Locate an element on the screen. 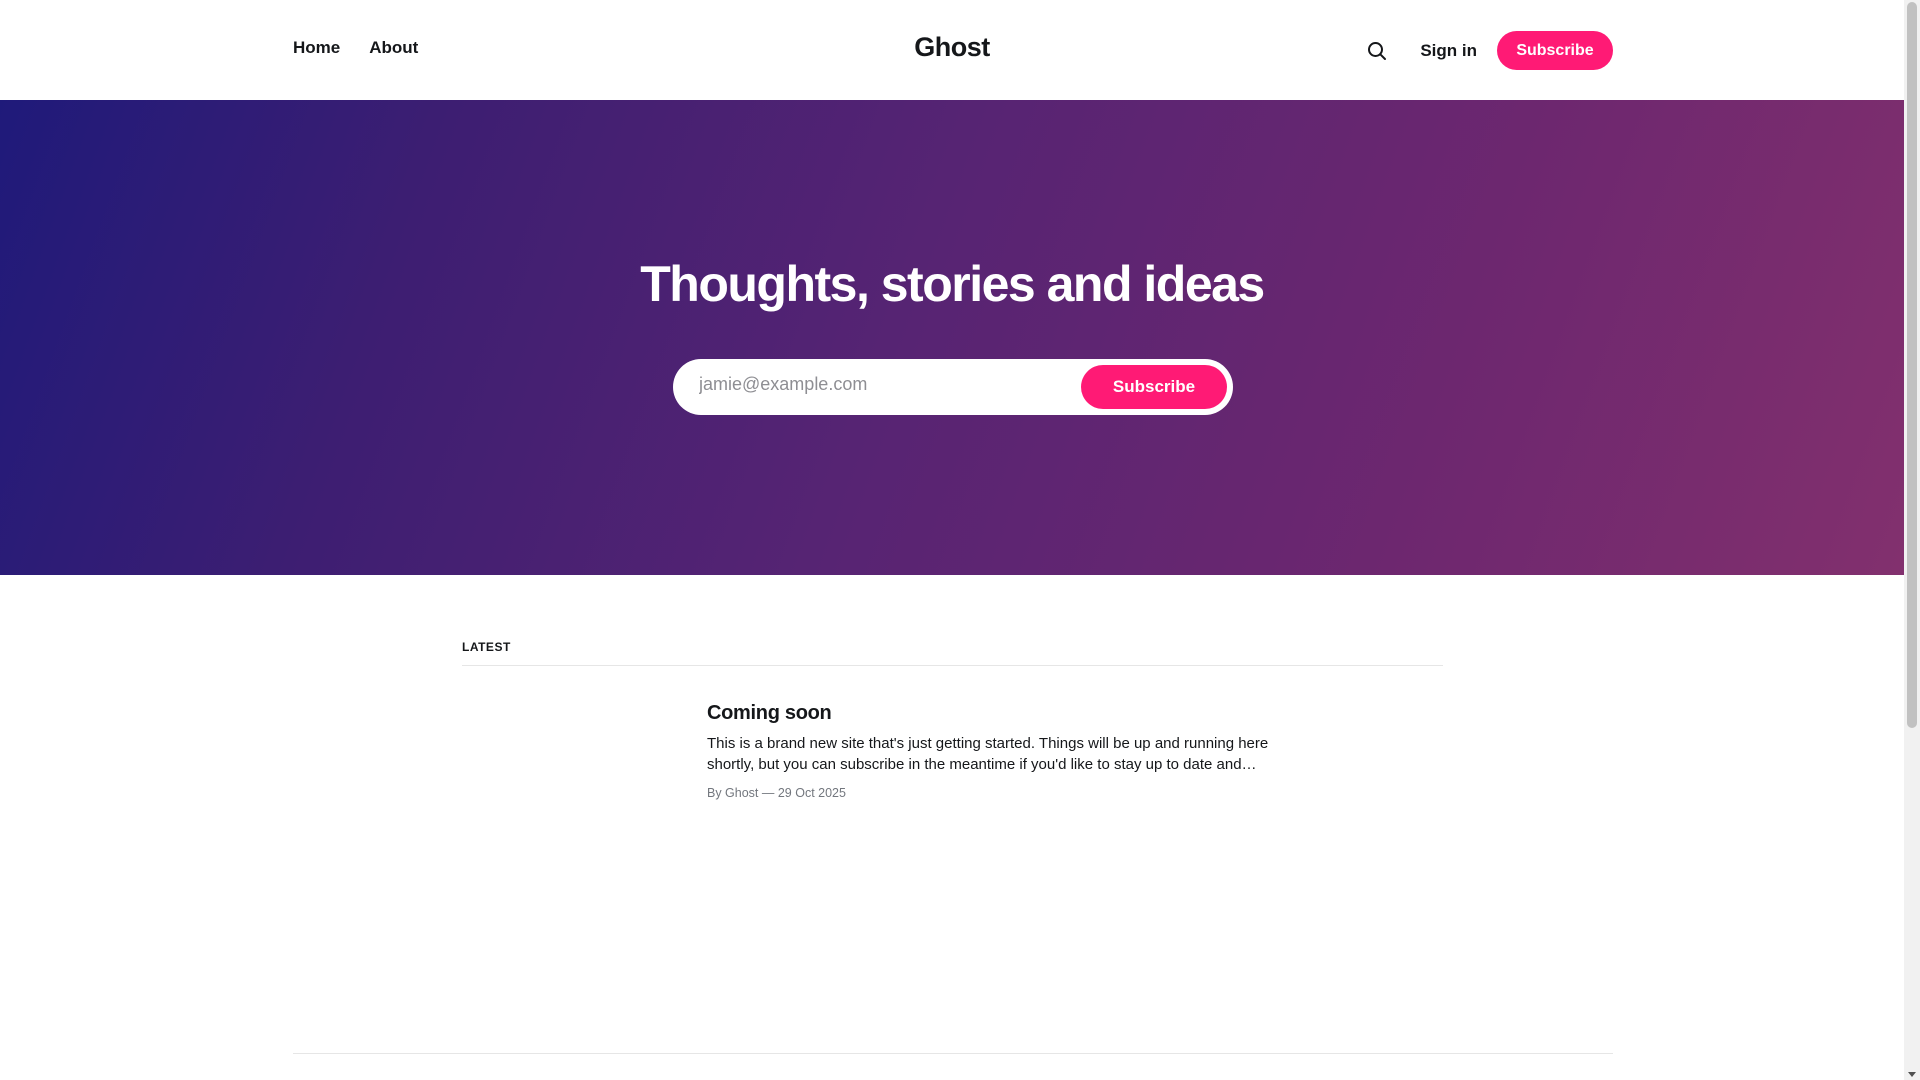  section-divider is located at coordinates (952, 665).